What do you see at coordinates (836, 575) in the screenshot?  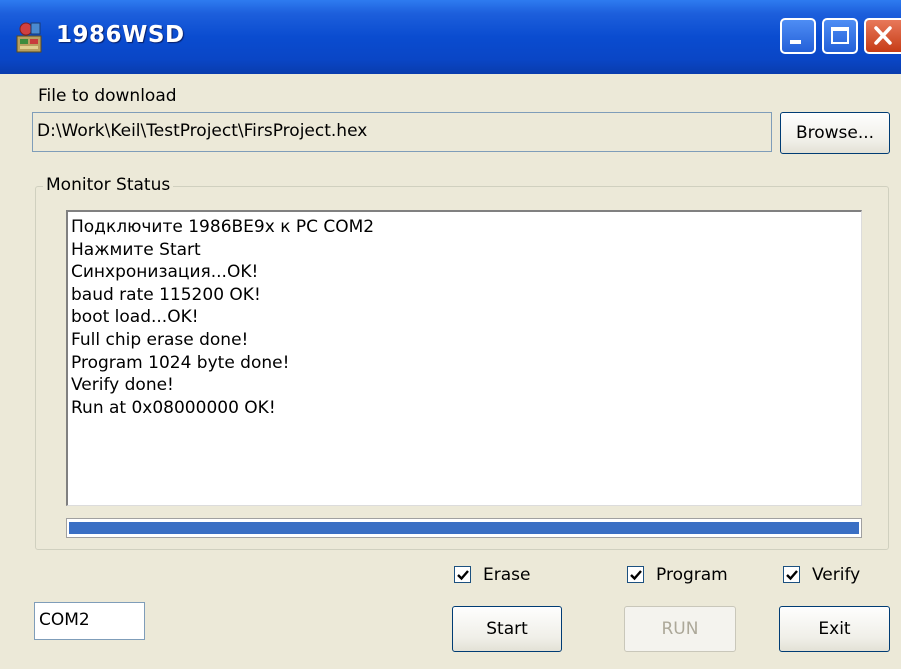 I see `verify-label: Verify` at bounding box center [836, 575].